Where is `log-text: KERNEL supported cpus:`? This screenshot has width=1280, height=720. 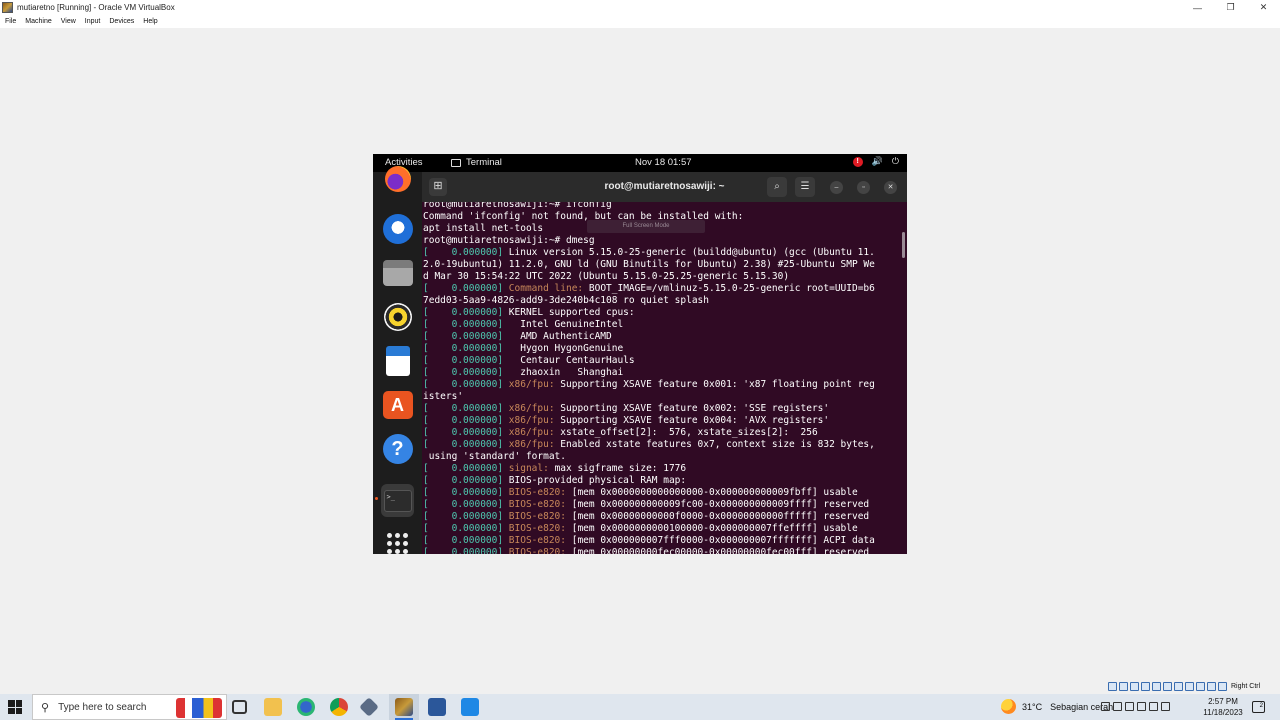
log-text: KERNEL supported cpus: is located at coordinates (569, 312).